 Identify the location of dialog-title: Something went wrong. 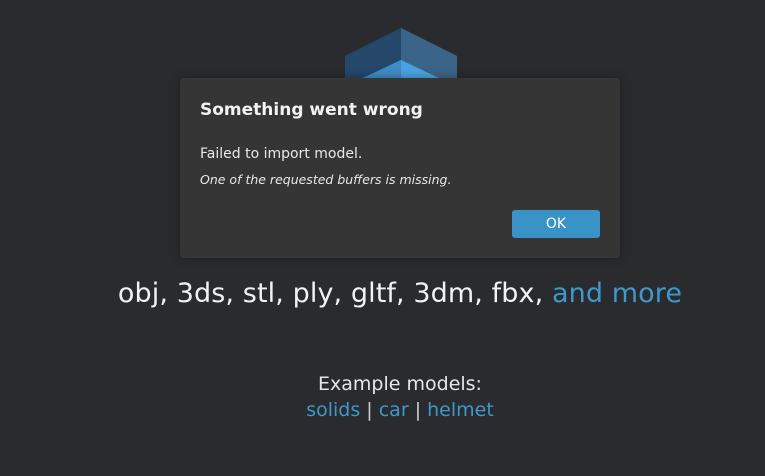
(311, 110).